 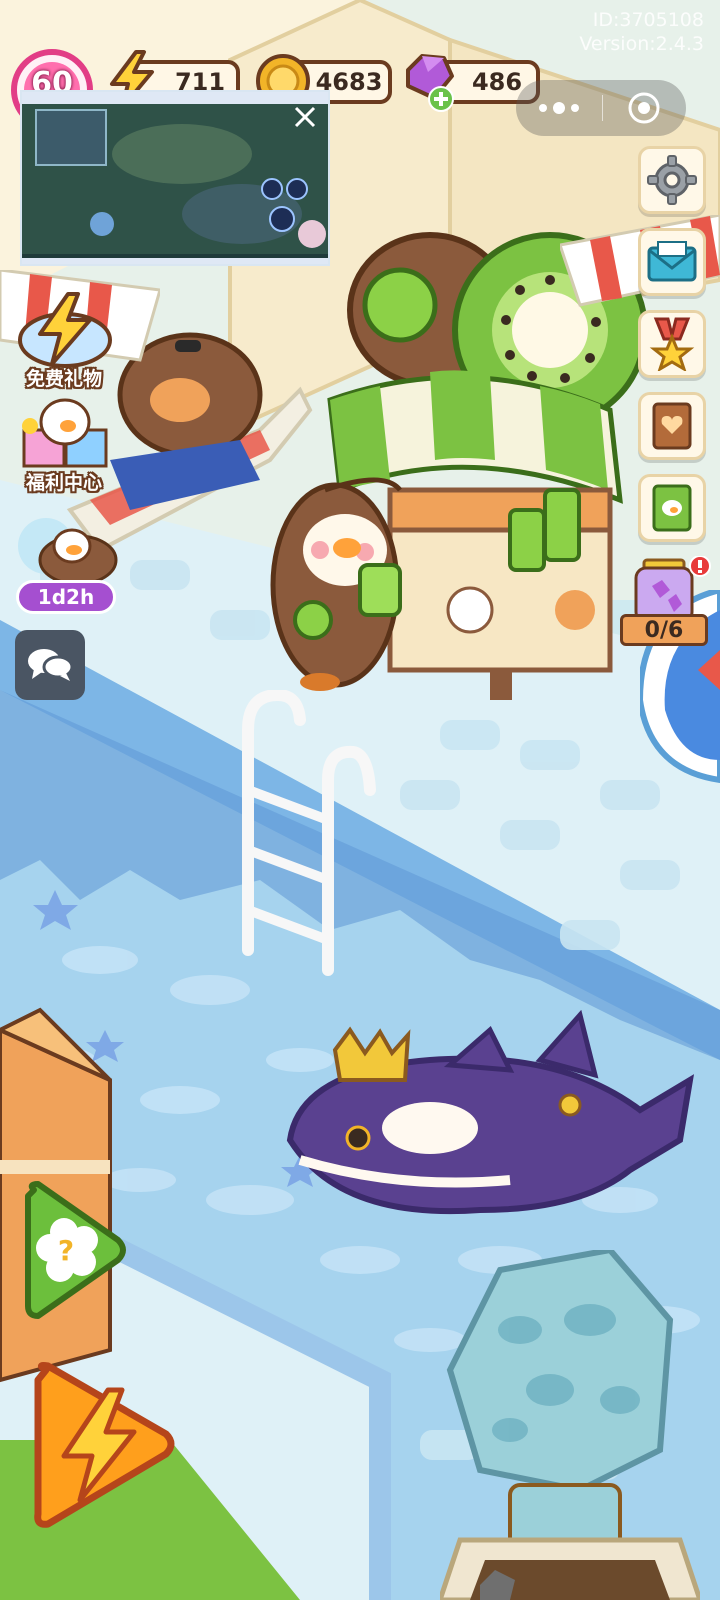 What do you see at coordinates (65, 330) in the screenshot?
I see `gift-lightning-icon` at bounding box center [65, 330].